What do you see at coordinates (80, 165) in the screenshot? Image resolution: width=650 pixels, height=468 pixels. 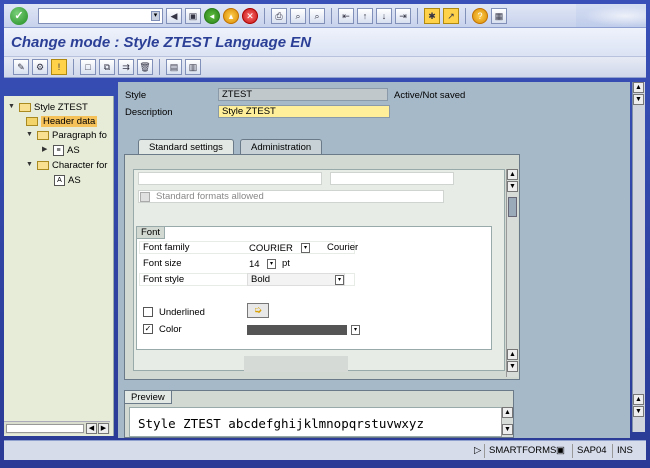 I see `tree-node-label: Character for` at bounding box center [80, 165].